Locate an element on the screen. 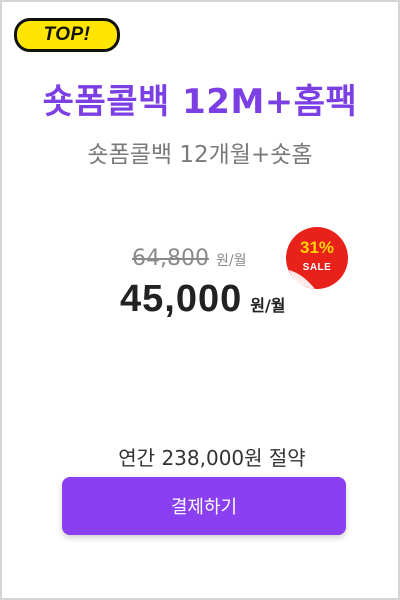 The width and height of the screenshot is (400, 600). current-price: 45,000 원/월 is located at coordinates (203, 299).